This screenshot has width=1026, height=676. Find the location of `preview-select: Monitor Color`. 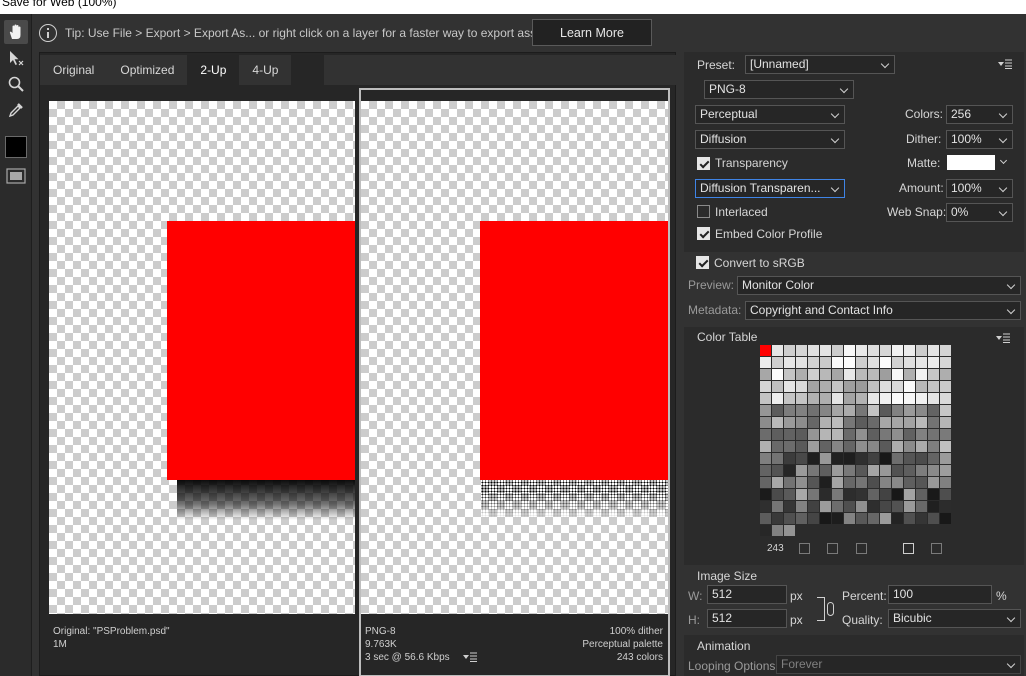

preview-select: Monitor Color is located at coordinates (879, 285).